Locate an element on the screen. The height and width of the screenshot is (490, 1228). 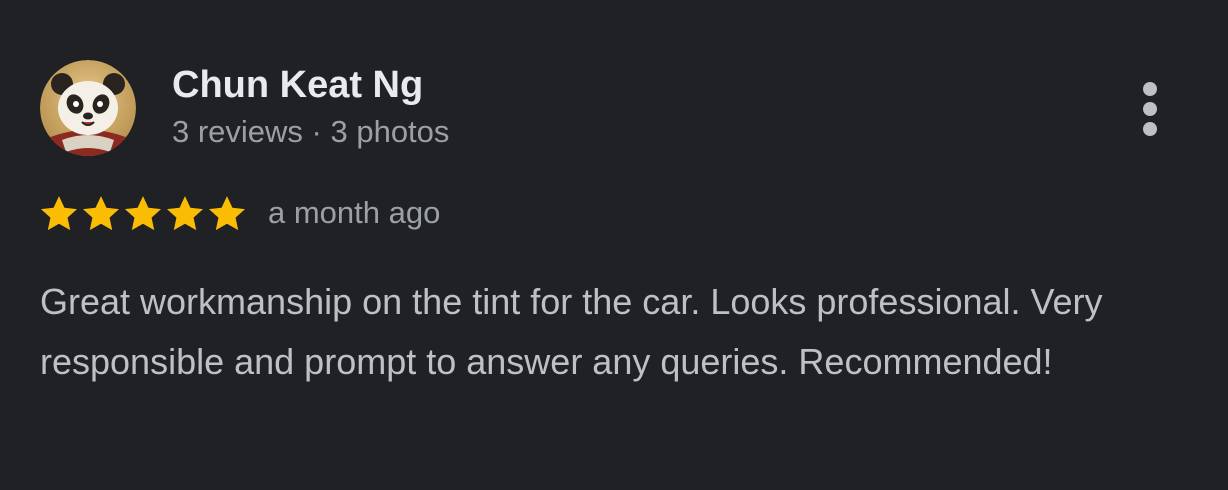
avatar is located at coordinates (88, 108).